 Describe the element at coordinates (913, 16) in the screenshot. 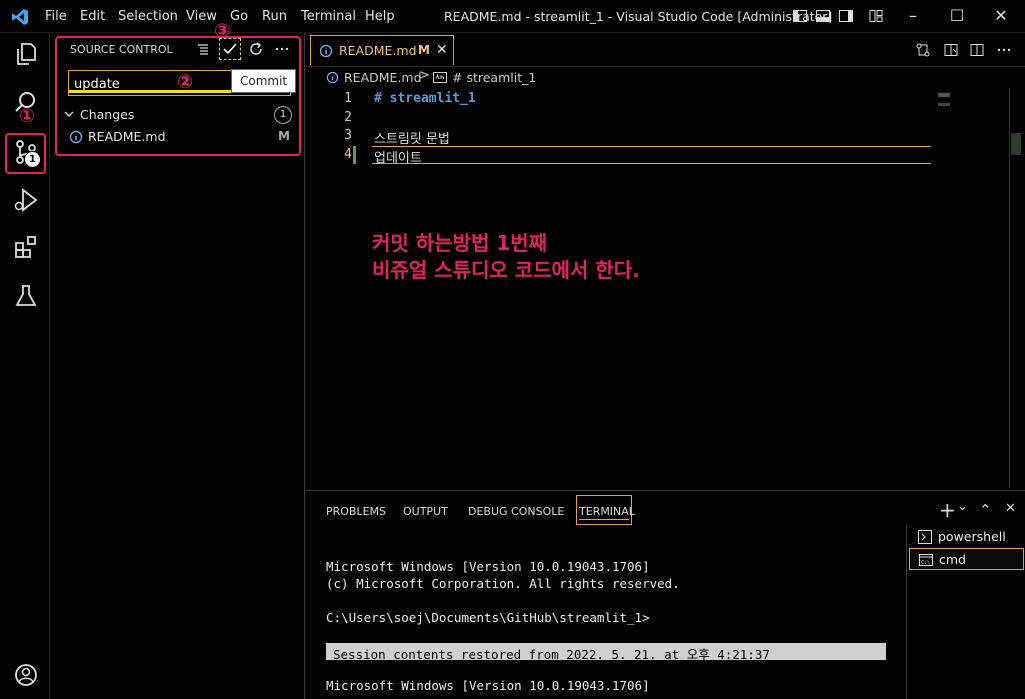

I see `minimize-button: –` at that location.